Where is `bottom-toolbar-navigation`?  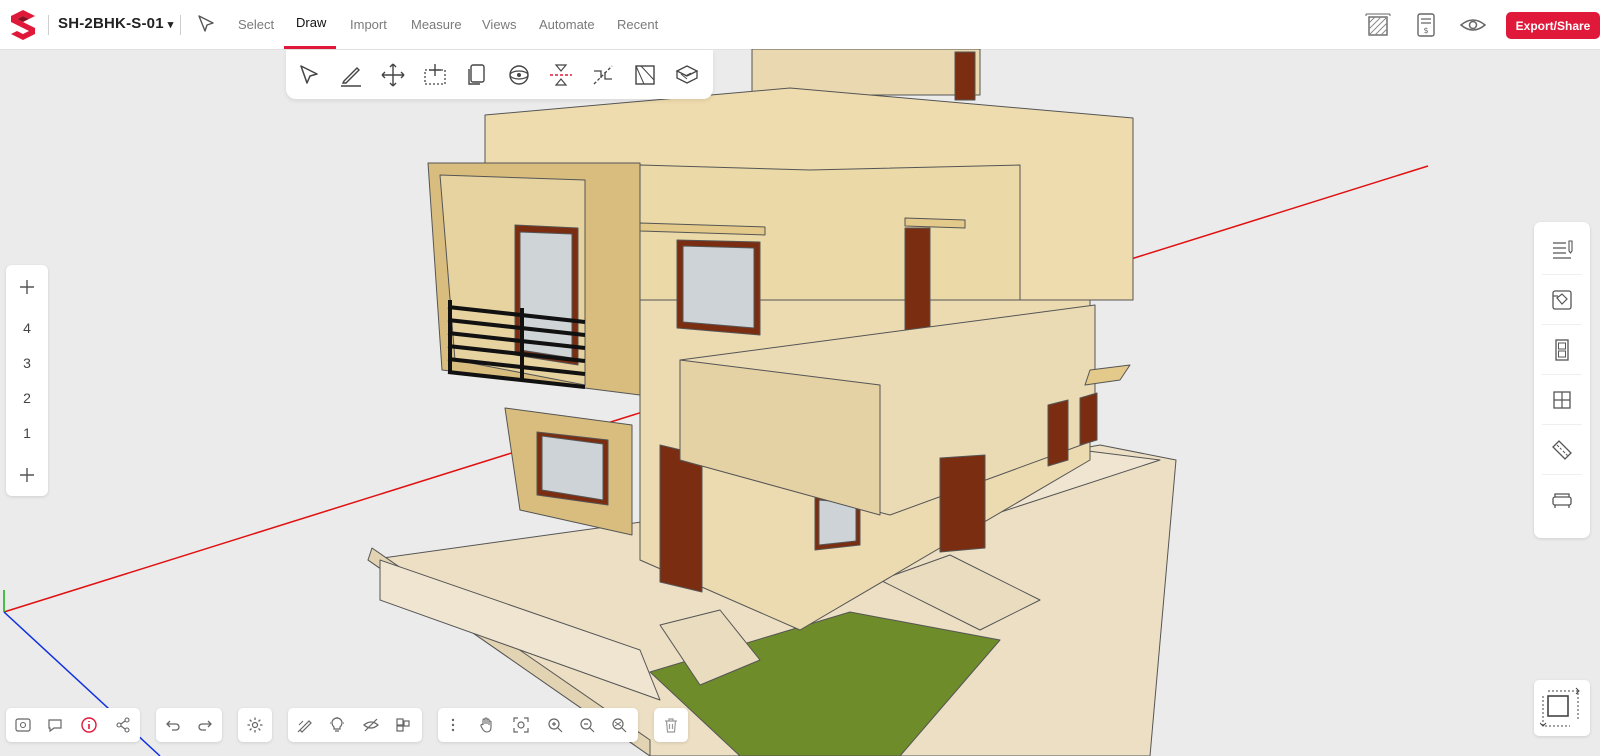 bottom-toolbar-navigation is located at coordinates (538, 725).